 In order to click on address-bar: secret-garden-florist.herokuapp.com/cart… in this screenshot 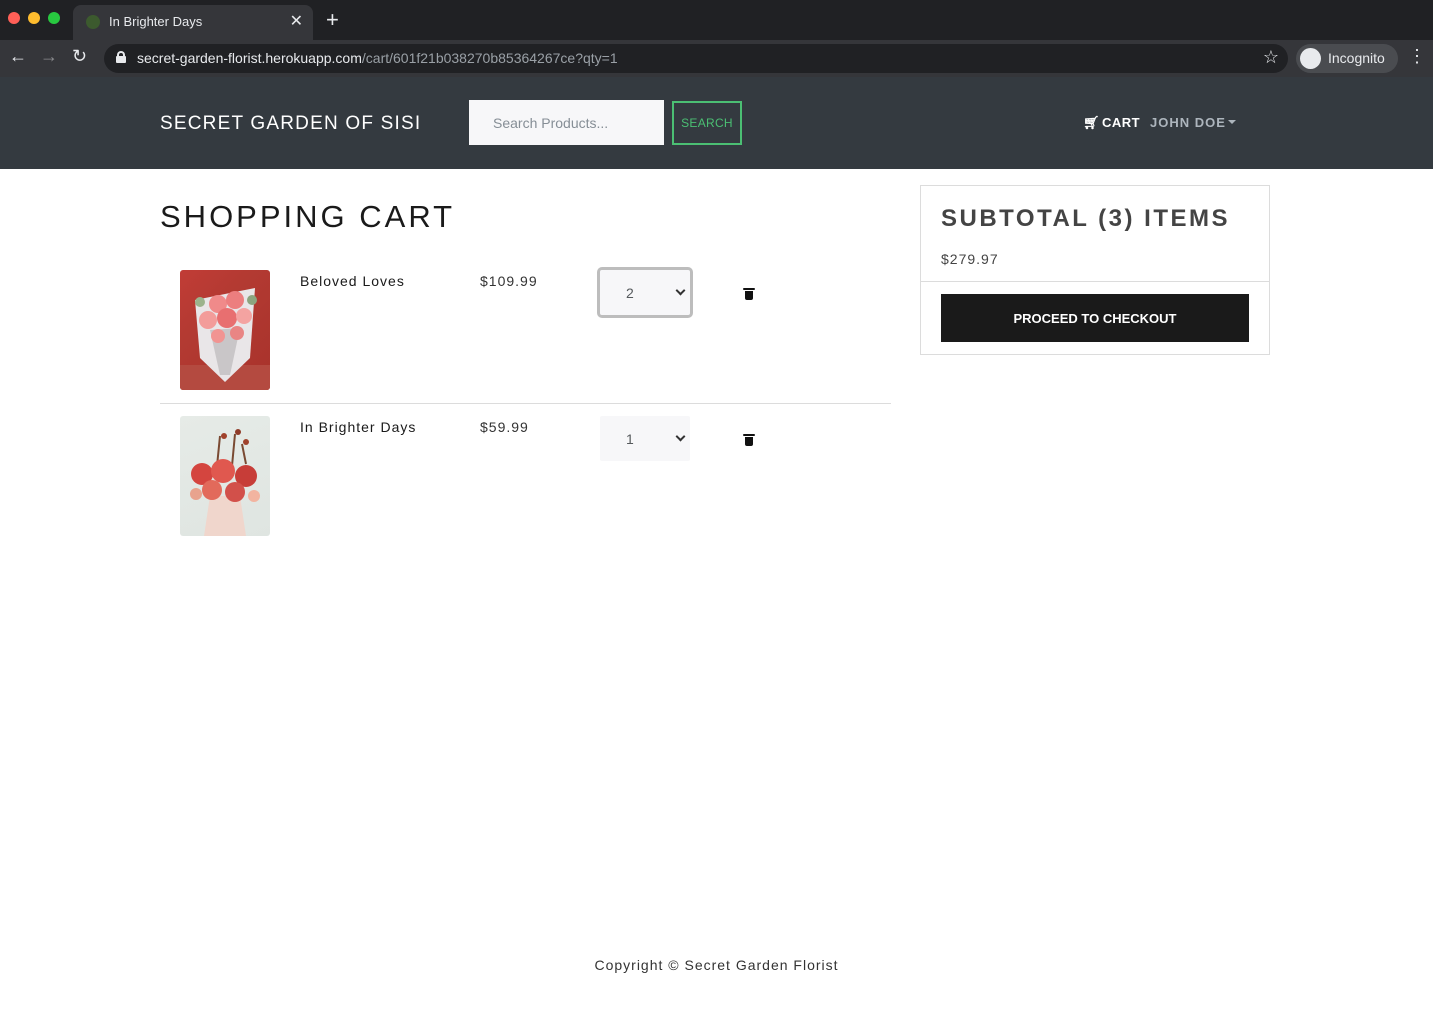, I will do `click(696, 58)`.